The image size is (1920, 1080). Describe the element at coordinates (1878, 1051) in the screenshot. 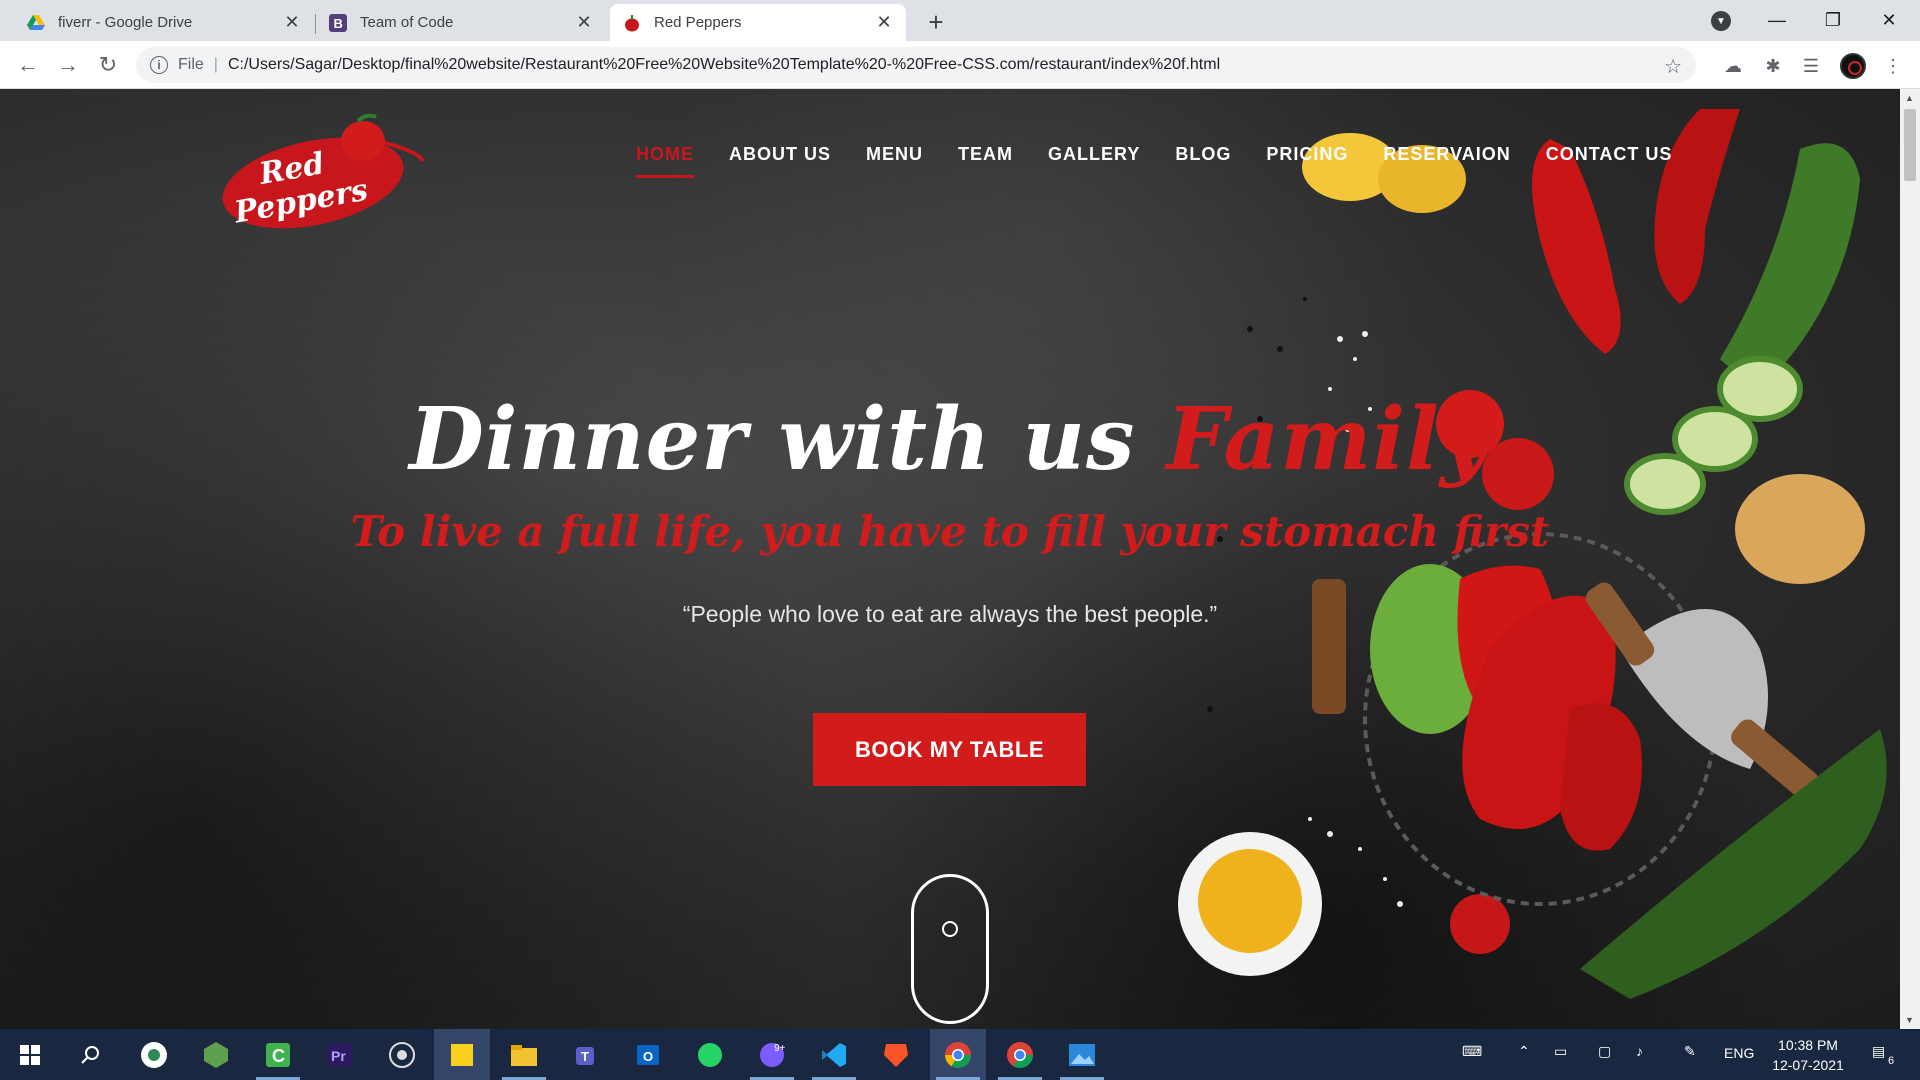

I see `notifications-icon: ▤` at that location.